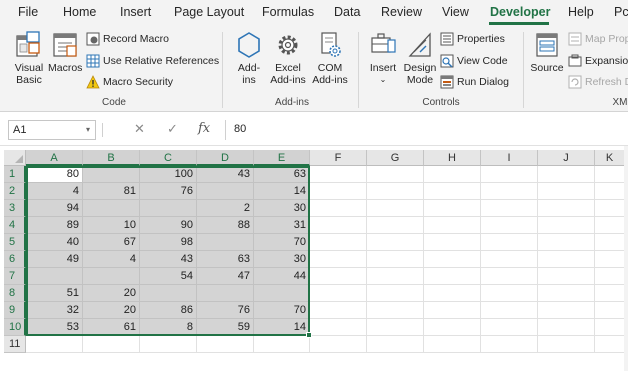  I want to click on row-header-7: 7, so click(15, 276).